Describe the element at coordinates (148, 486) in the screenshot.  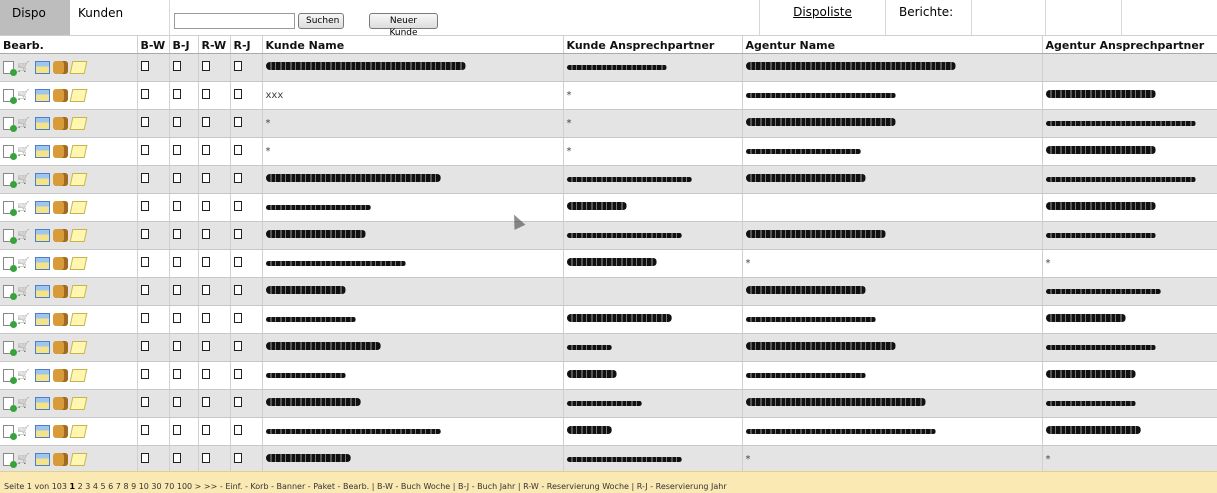
I see `page-links: 2 3 4 5 6 7 8 9 10 30 70 100 > >>` at that location.